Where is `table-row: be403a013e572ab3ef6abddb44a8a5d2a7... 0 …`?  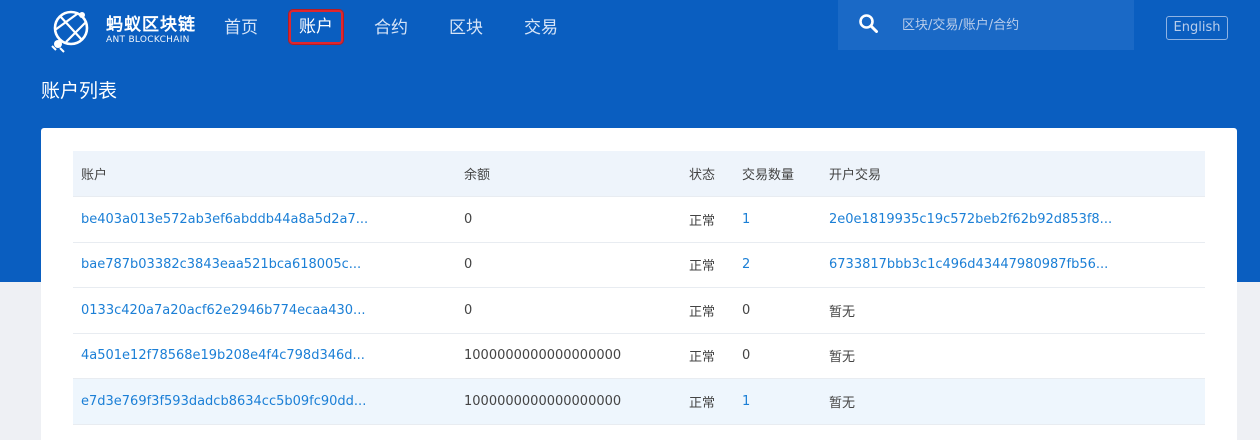
table-row: be403a013e572ab3ef6abddb44a8a5d2a7... 0 … is located at coordinates (639, 220).